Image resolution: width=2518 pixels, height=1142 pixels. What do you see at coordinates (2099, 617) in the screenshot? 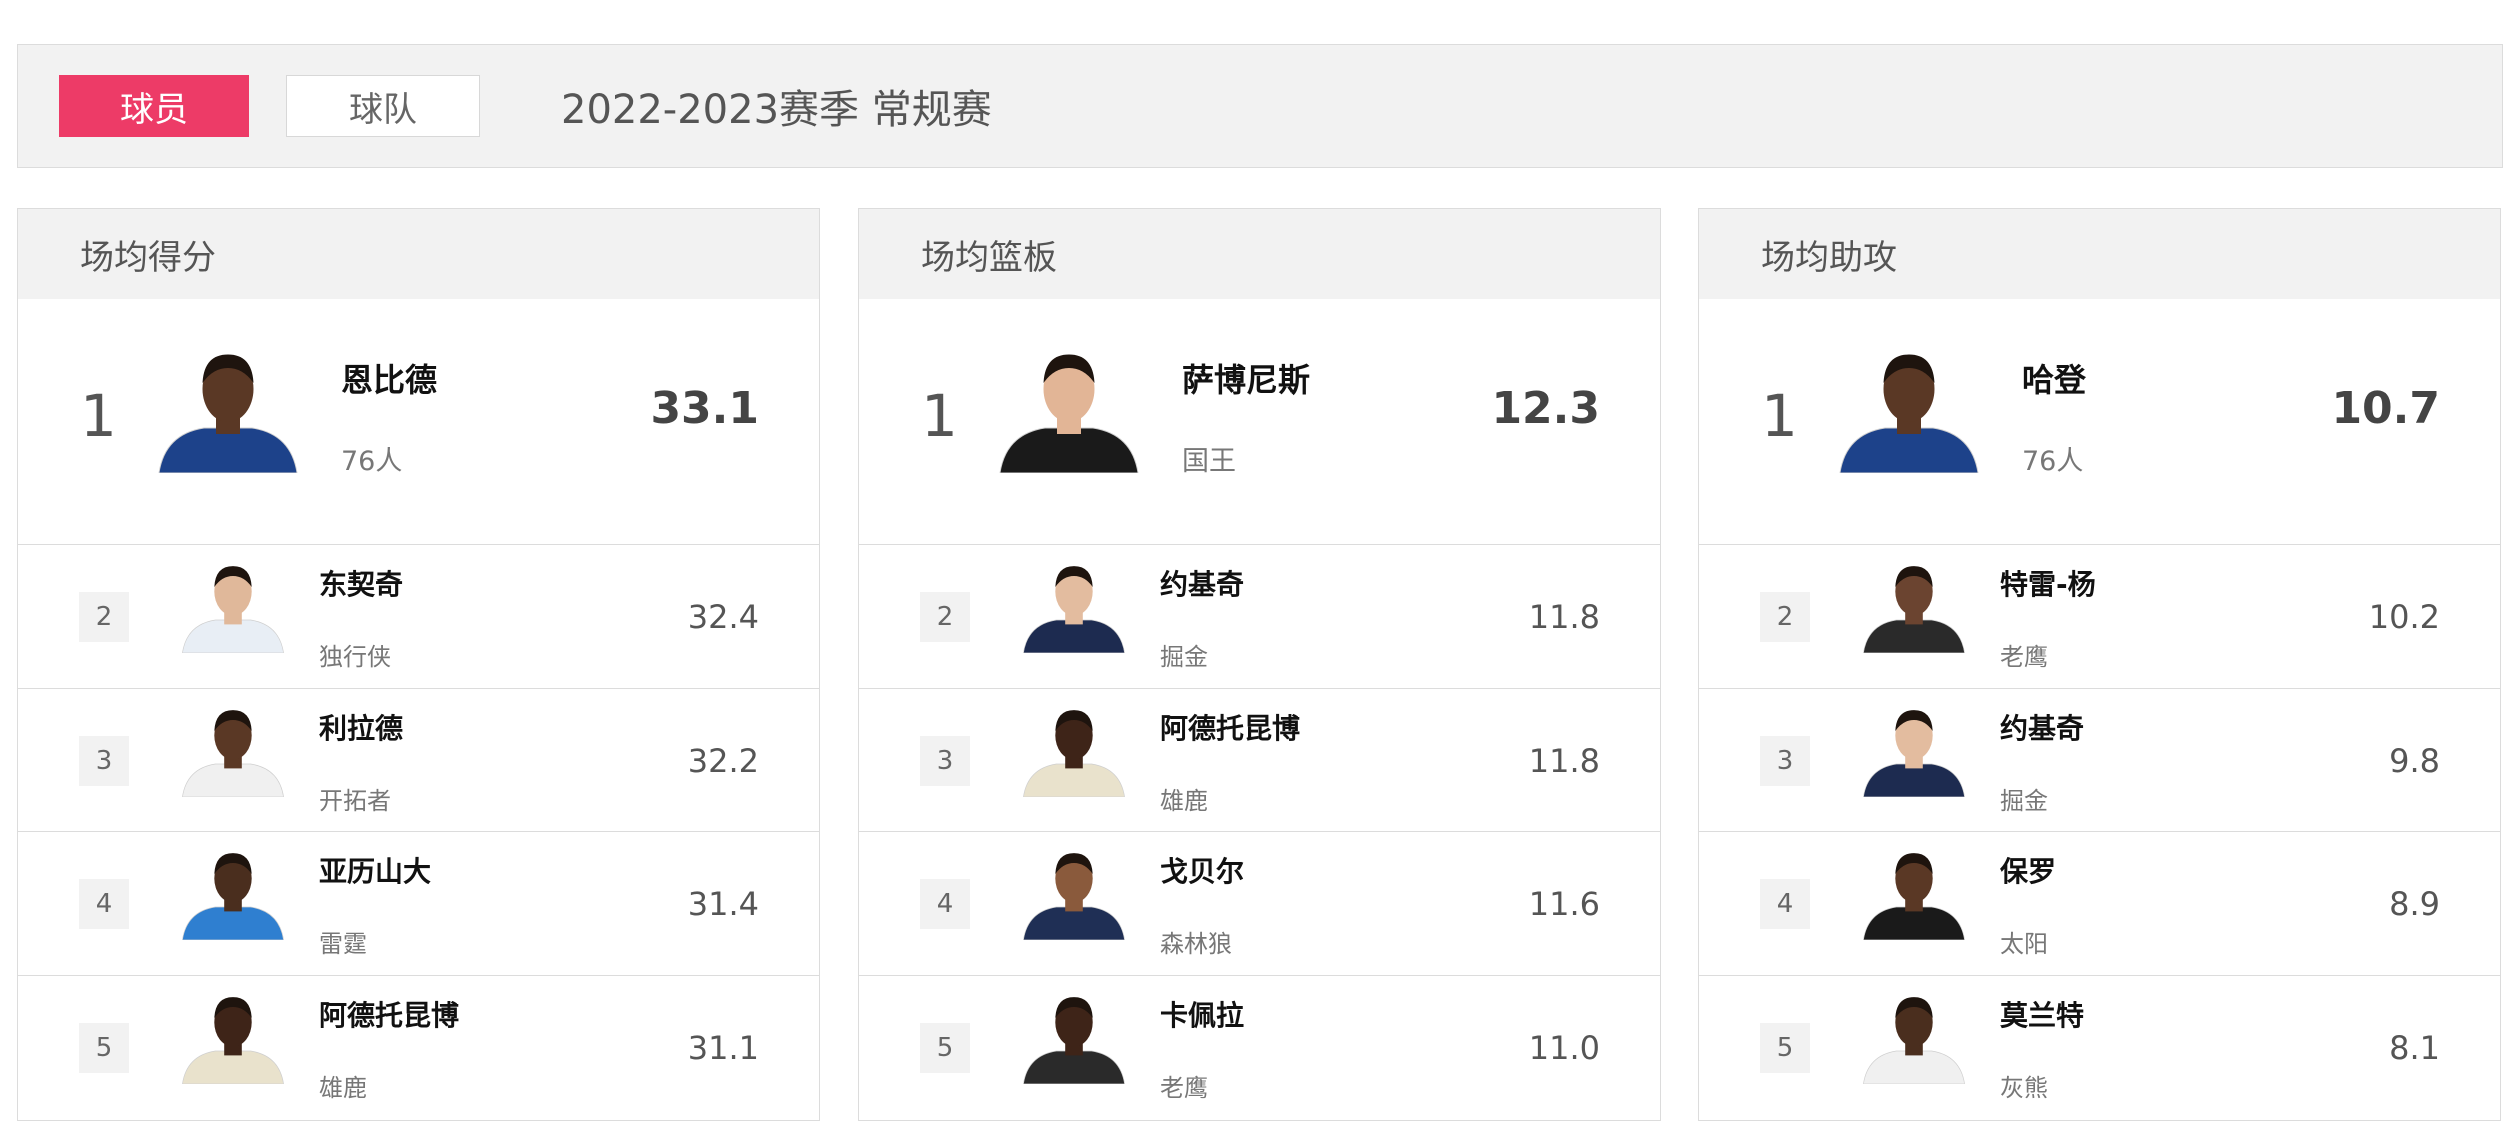
I see `list-item: 2 特雷-杨 老鹰 10.2` at bounding box center [2099, 617].